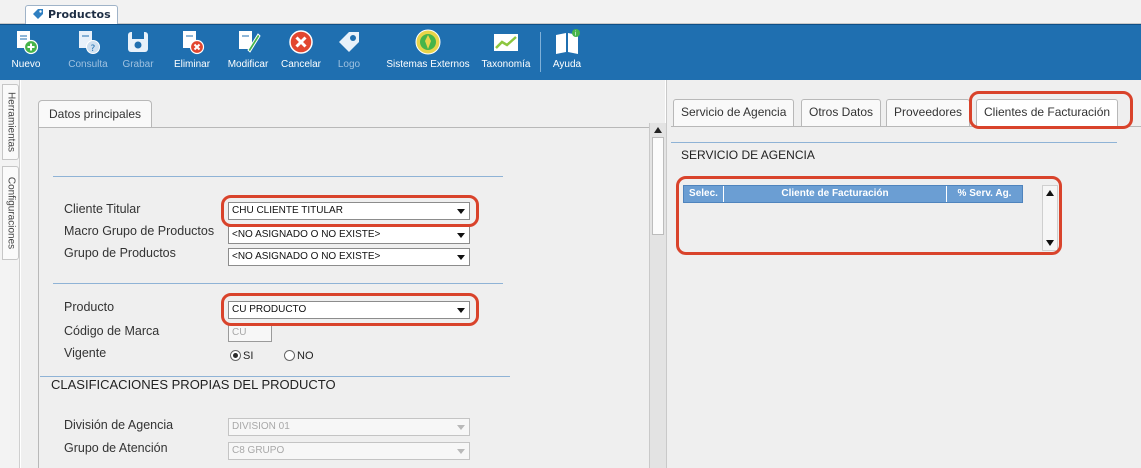 The height and width of the screenshot is (468, 1141). I want to click on macro-grupo-select: <NO ASIGNADO O NO EXISTE>, so click(349, 235).